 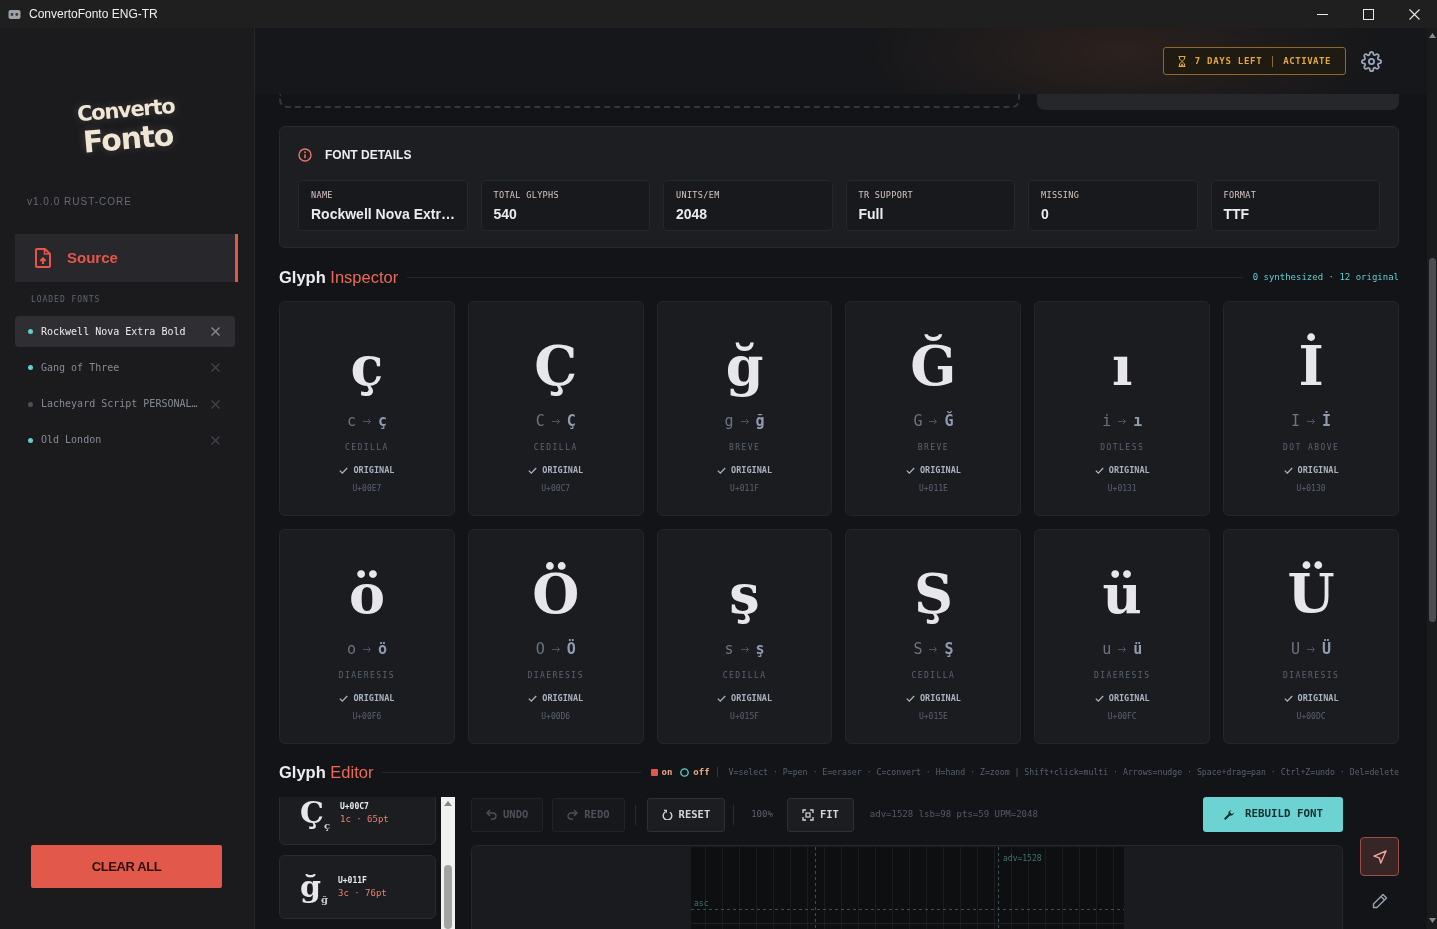 I want to click on list-scrollbar, so click(x=448, y=863).